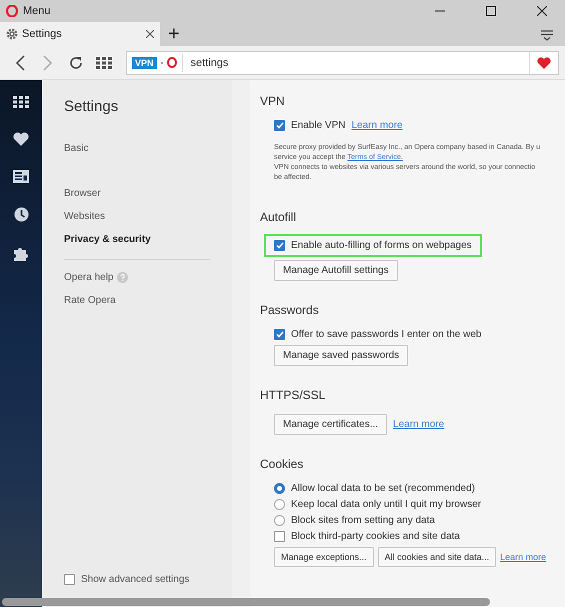 The width and height of the screenshot is (565, 607). Describe the element at coordinates (20, 62) in the screenshot. I see `chevron-left-icon` at that location.